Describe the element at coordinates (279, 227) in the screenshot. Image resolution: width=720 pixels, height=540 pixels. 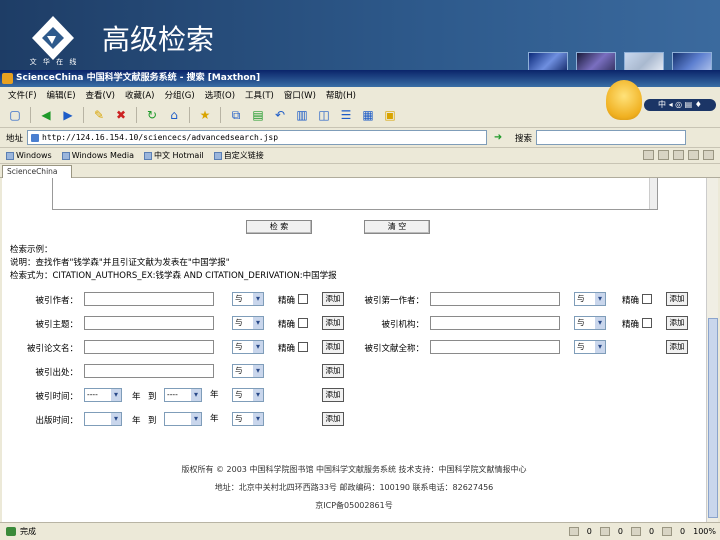
I see `search-button: 检 索` at that location.